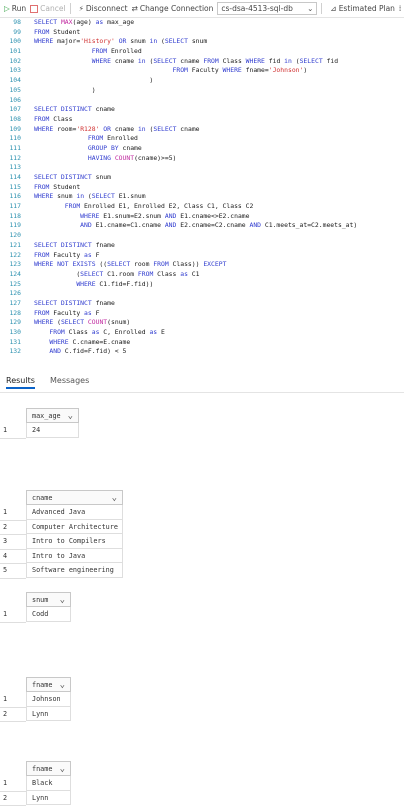 The width and height of the screenshot is (404, 812). Describe the element at coordinates (48, 614) in the screenshot. I see `table-cell: Codd` at that location.